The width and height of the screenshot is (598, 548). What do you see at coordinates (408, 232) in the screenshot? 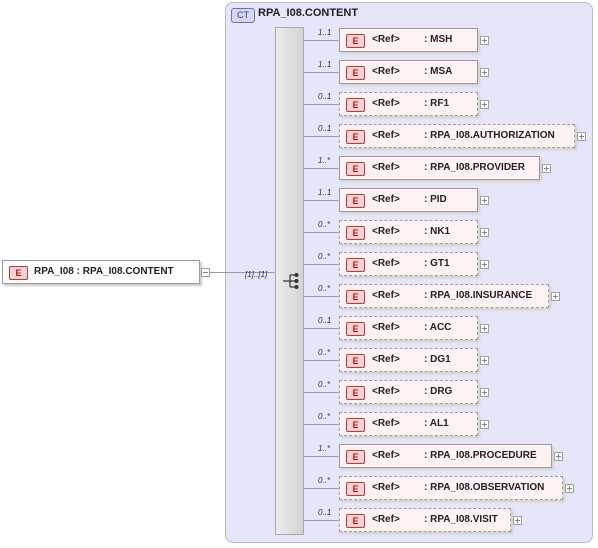
I see `child-element: E <Ref> : NK1` at bounding box center [408, 232].